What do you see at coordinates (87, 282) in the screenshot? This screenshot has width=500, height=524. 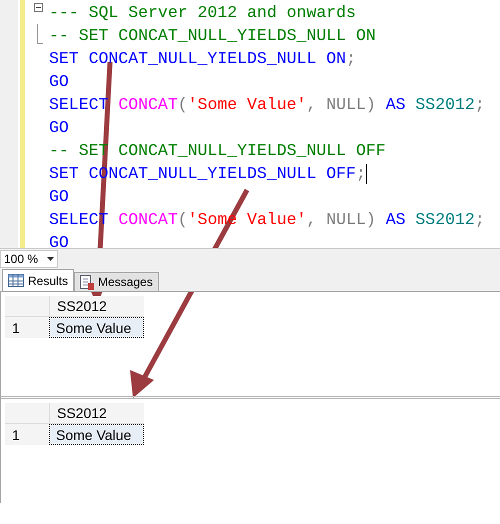 I see `document-icon` at bounding box center [87, 282].